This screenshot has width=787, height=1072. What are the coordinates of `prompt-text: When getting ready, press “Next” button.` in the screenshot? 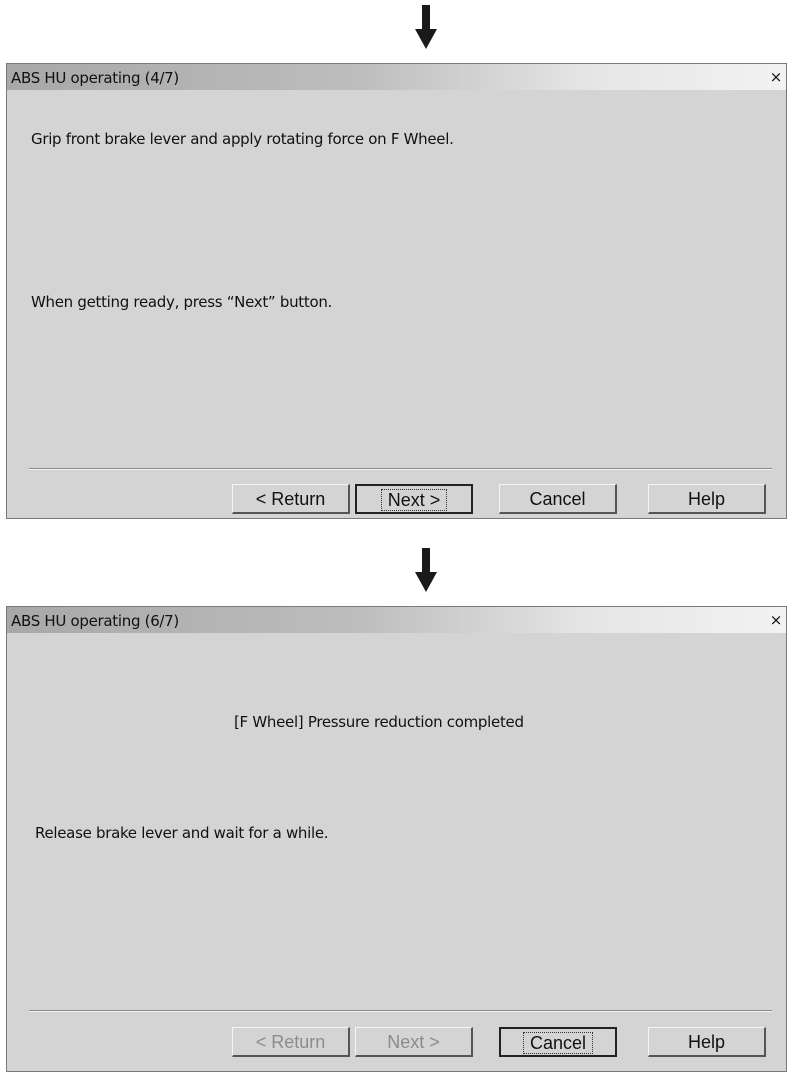 It's located at (181, 302).